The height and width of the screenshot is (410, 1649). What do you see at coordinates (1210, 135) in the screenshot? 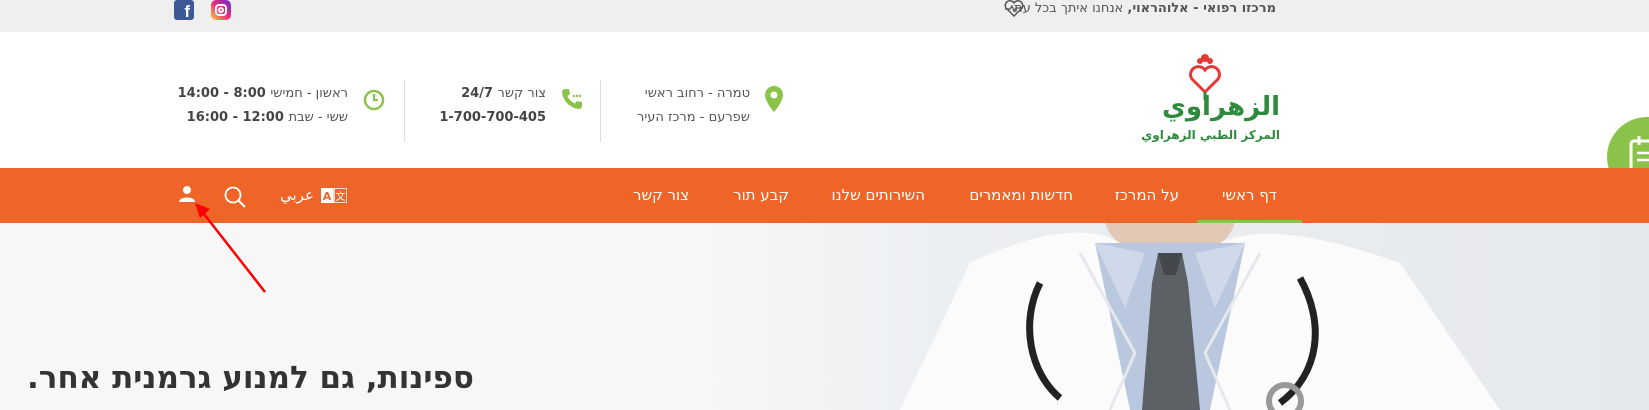
I see `logo-subtitle: المركز الطبي الزهراوي` at bounding box center [1210, 135].